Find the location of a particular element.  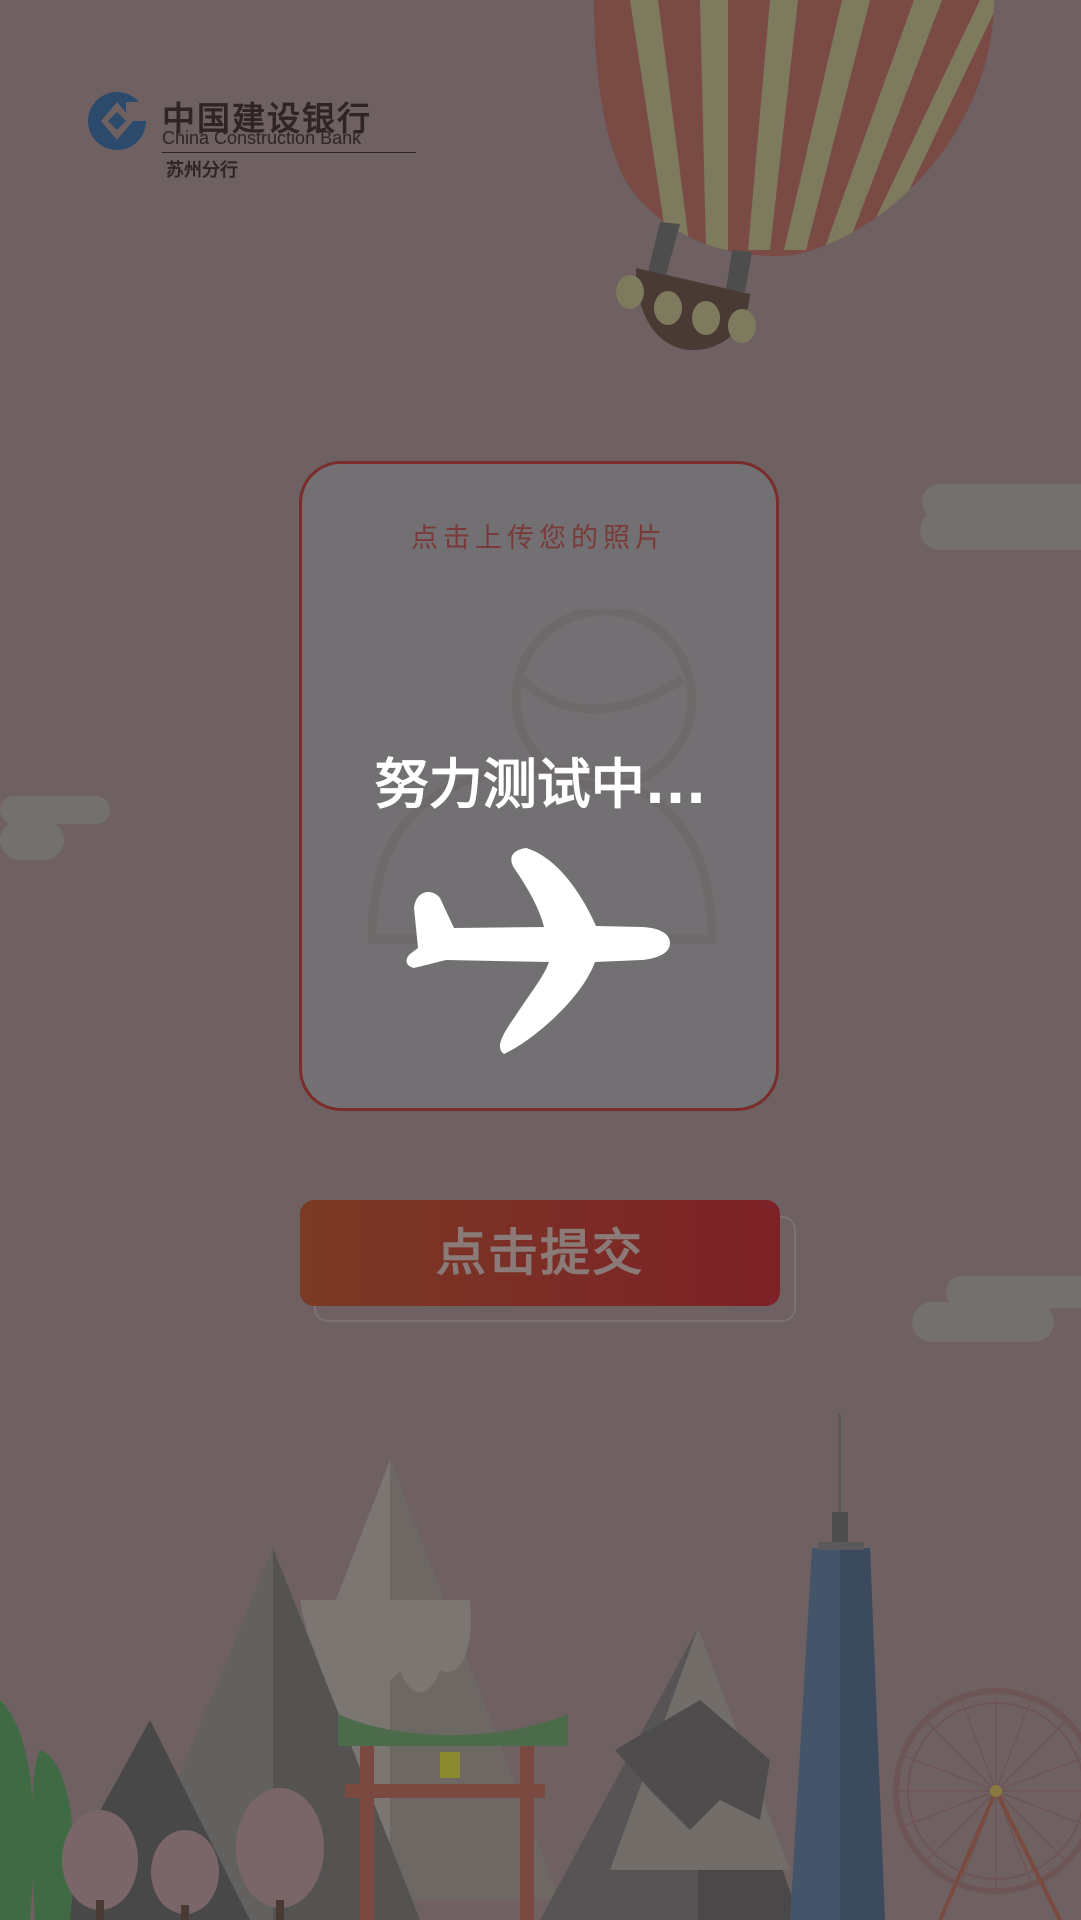

submit-button: 点击提交 is located at coordinates (540, 1253).